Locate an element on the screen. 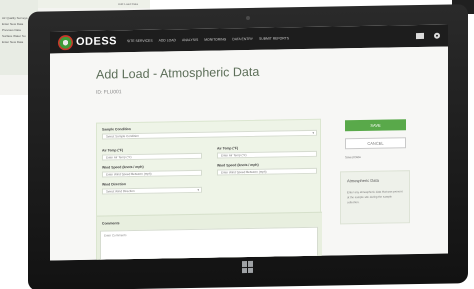  background-top-strip: Add Load Data is located at coordinates (94, 4).